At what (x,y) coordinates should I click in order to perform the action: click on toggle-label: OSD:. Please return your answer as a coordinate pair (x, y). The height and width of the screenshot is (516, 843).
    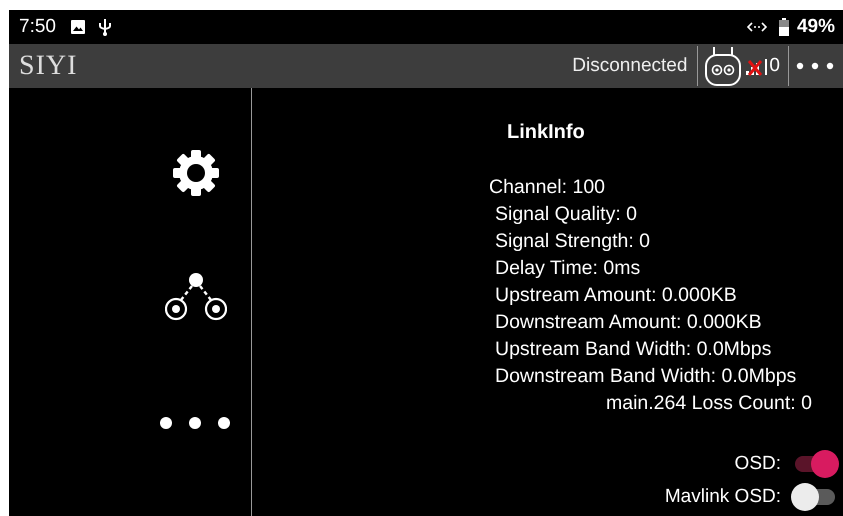
    Looking at the image, I should click on (757, 463).